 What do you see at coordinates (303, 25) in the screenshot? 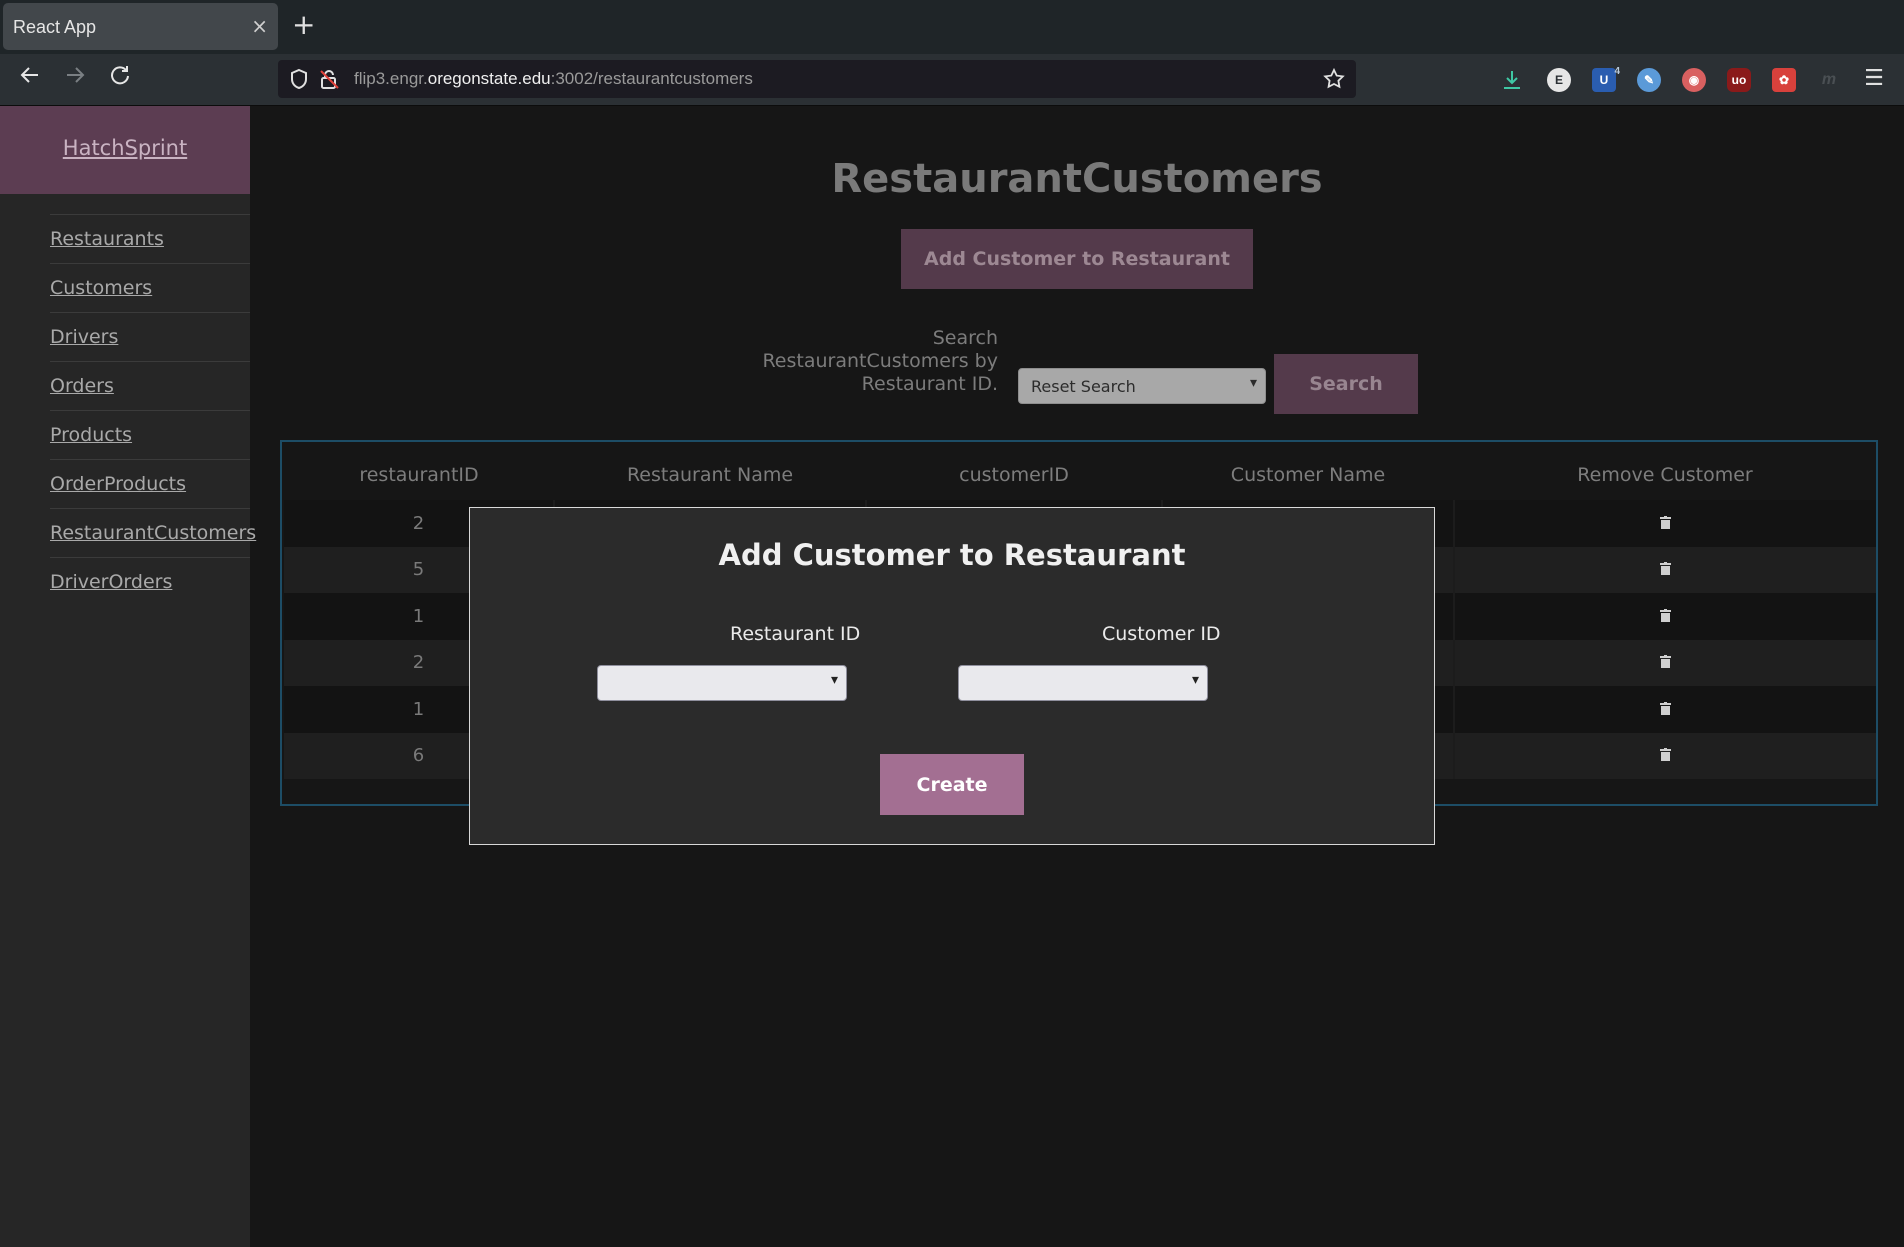
I see `new-tab-icon: +` at bounding box center [303, 25].